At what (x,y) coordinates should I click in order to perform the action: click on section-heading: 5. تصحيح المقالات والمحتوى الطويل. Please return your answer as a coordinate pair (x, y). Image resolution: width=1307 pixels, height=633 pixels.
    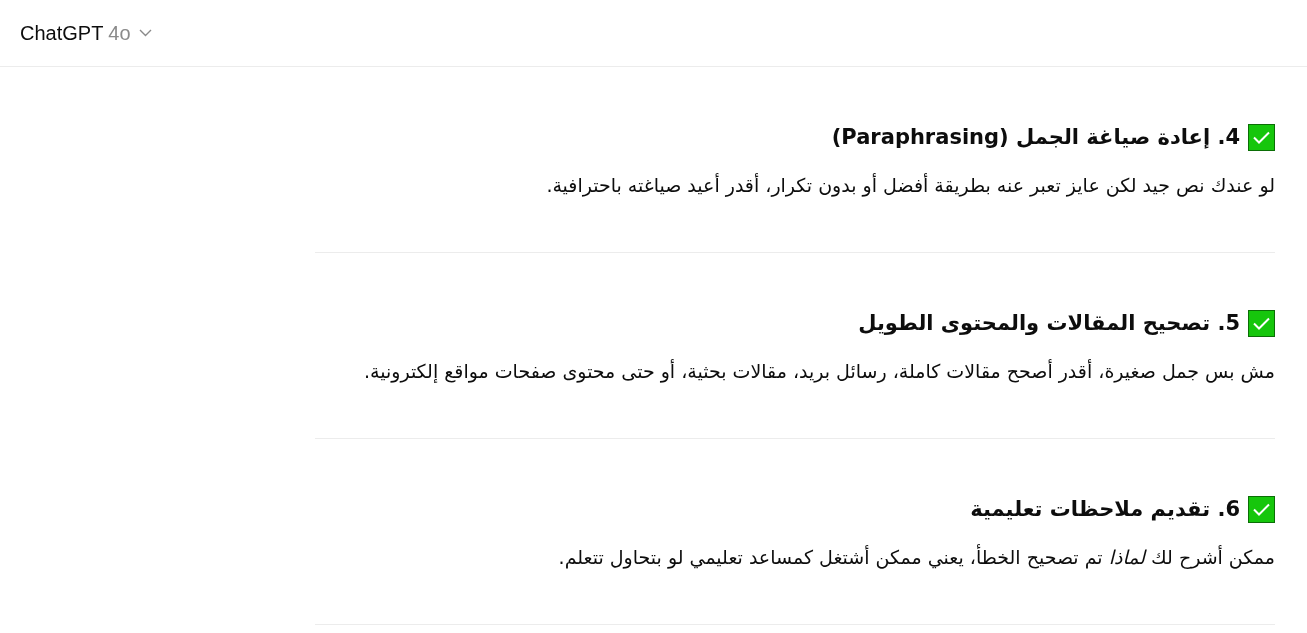
    Looking at the image, I should click on (1049, 323).